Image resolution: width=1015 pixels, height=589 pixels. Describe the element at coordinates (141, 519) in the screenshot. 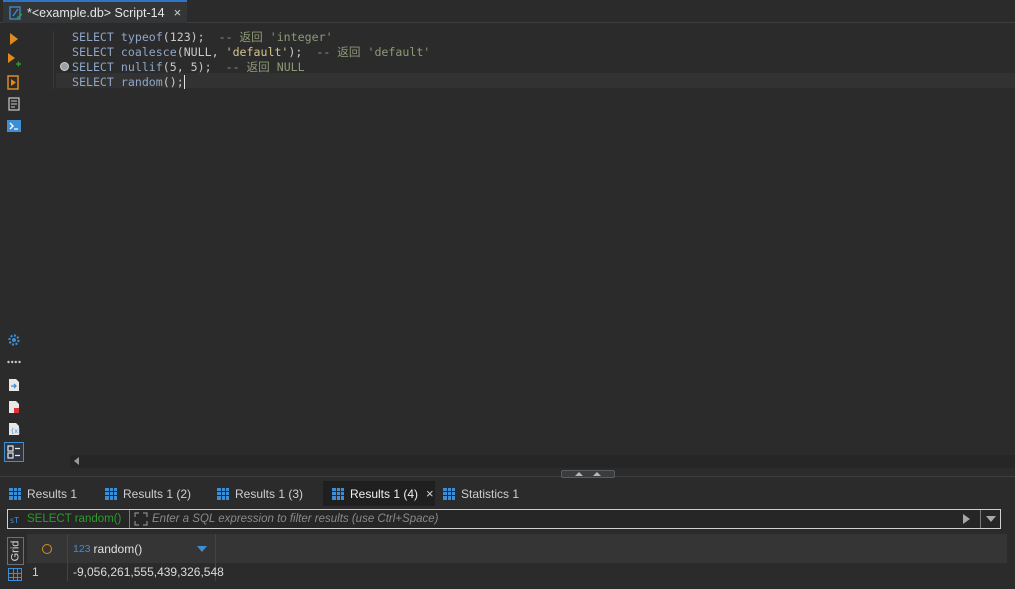

I see `expand-filter-icon` at that location.